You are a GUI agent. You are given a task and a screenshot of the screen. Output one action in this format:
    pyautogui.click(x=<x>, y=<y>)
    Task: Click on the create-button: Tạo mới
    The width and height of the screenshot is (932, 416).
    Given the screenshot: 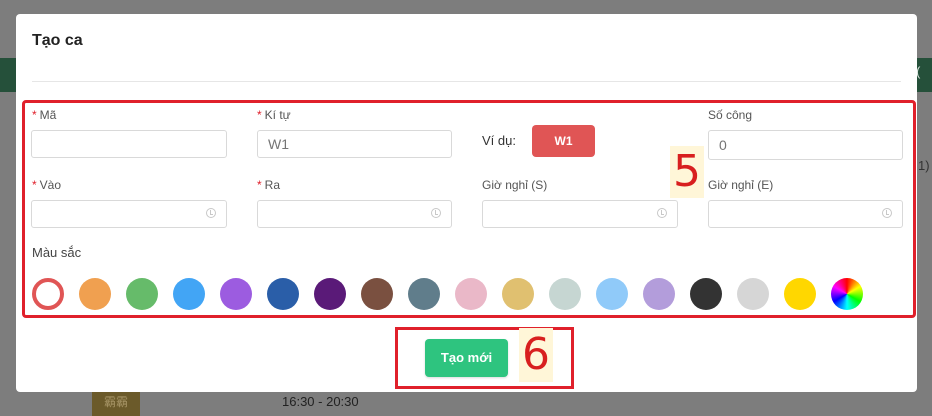 What is the action you would take?
    pyautogui.click(x=466, y=358)
    